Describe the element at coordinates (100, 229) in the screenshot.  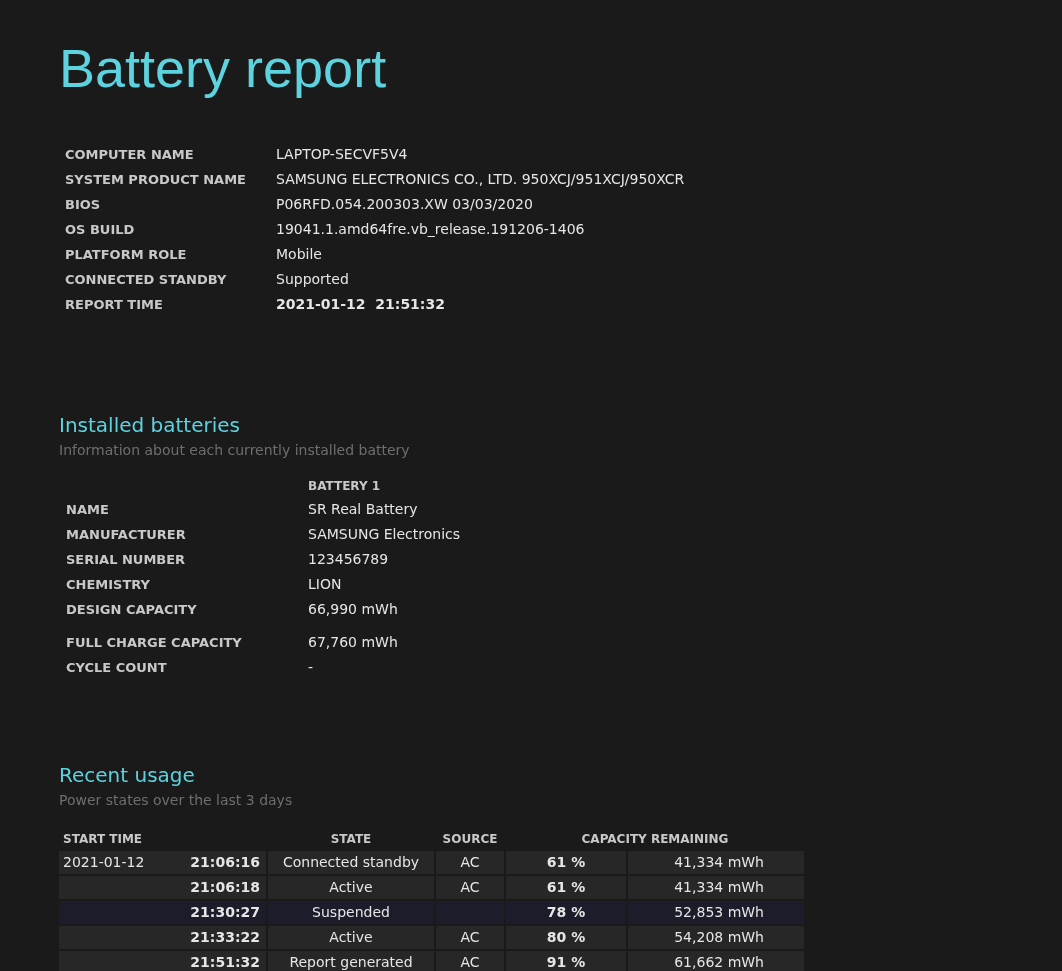
I see `info-label: OS BUILD` at that location.